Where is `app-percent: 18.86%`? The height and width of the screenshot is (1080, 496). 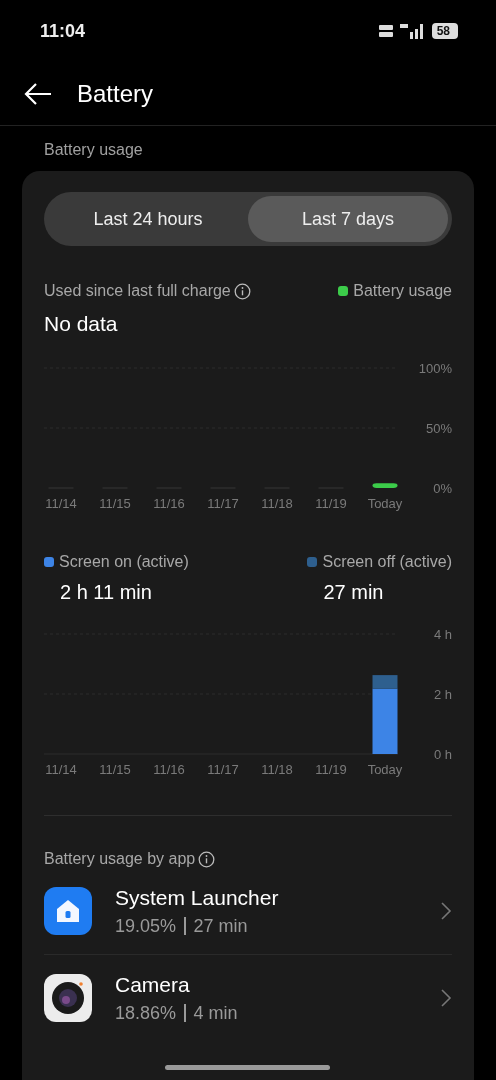
app-percent: 18.86% is located at coordinates (146, 1013).